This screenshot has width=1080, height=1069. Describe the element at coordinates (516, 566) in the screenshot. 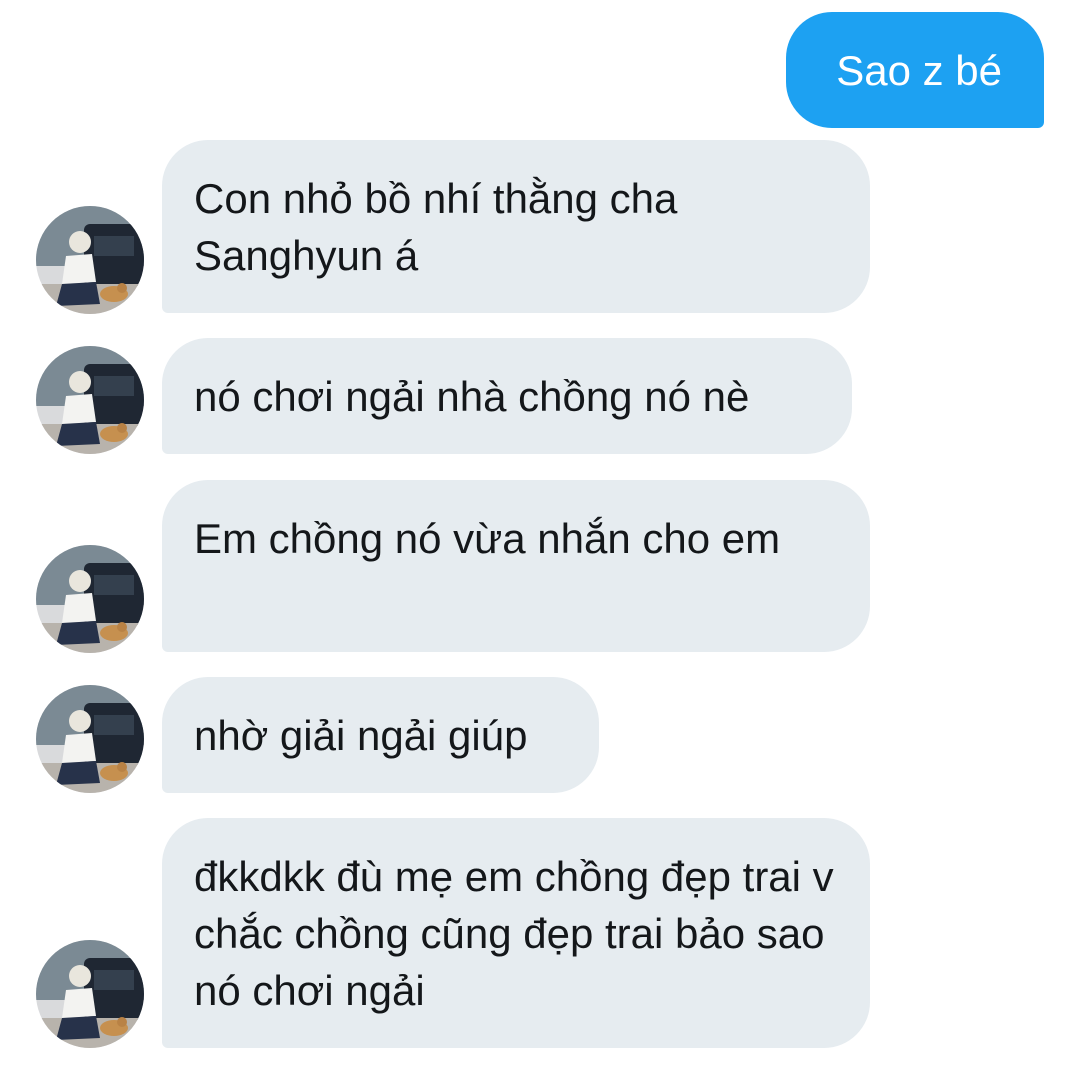

I see `incoming-message-bubble: Em chồng nó vừa nhắn cho em` at that location.